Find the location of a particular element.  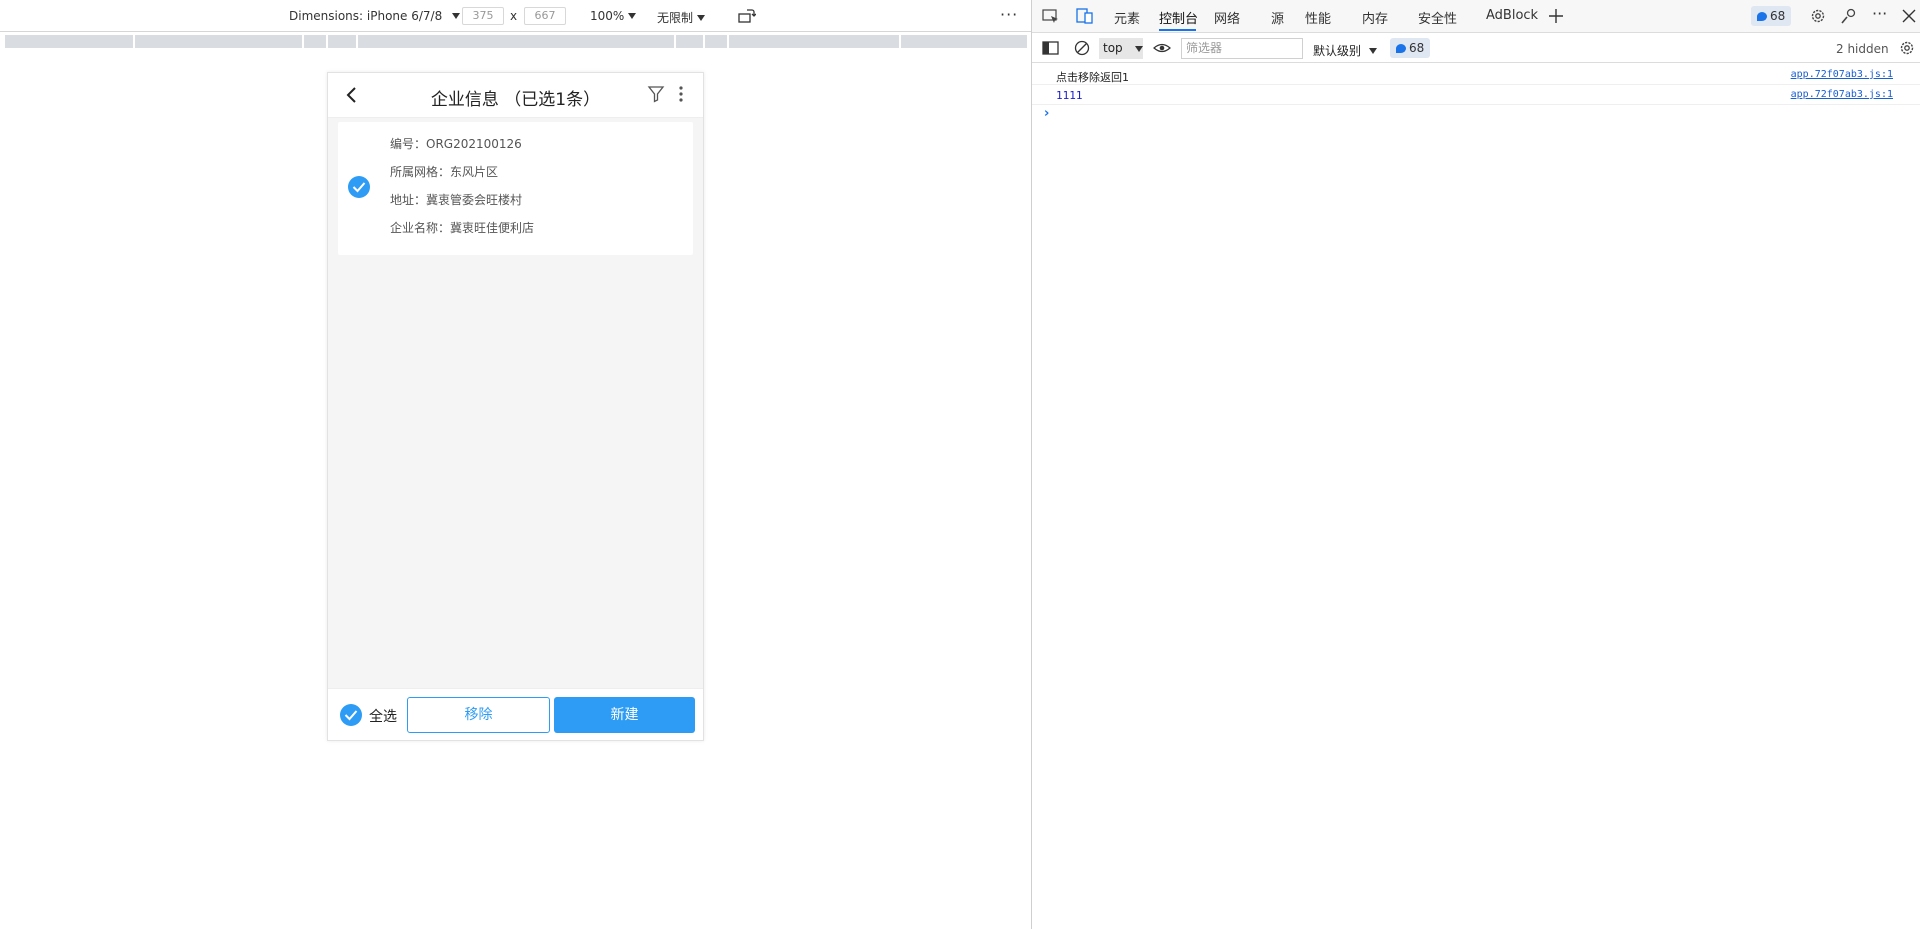

card-name: 企业名称：冀衷旺佳便利店 is located at coordinates (462, 228).